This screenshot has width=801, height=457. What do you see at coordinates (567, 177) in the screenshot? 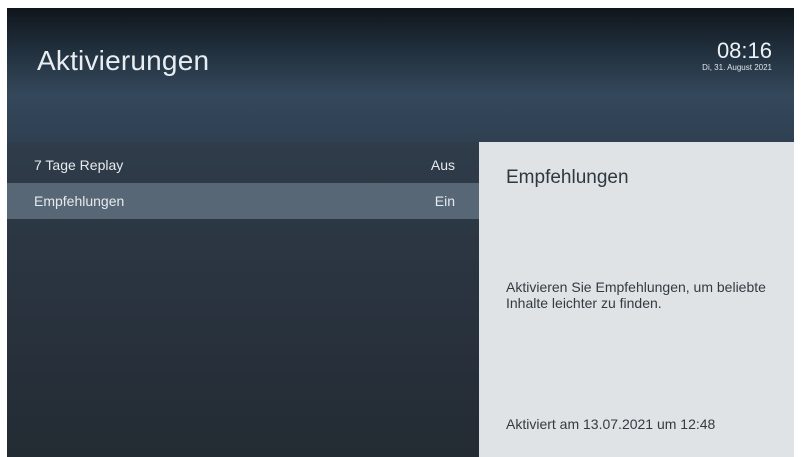
I see `detail-title: Empfehlungen` at bounding box center [567, 177].